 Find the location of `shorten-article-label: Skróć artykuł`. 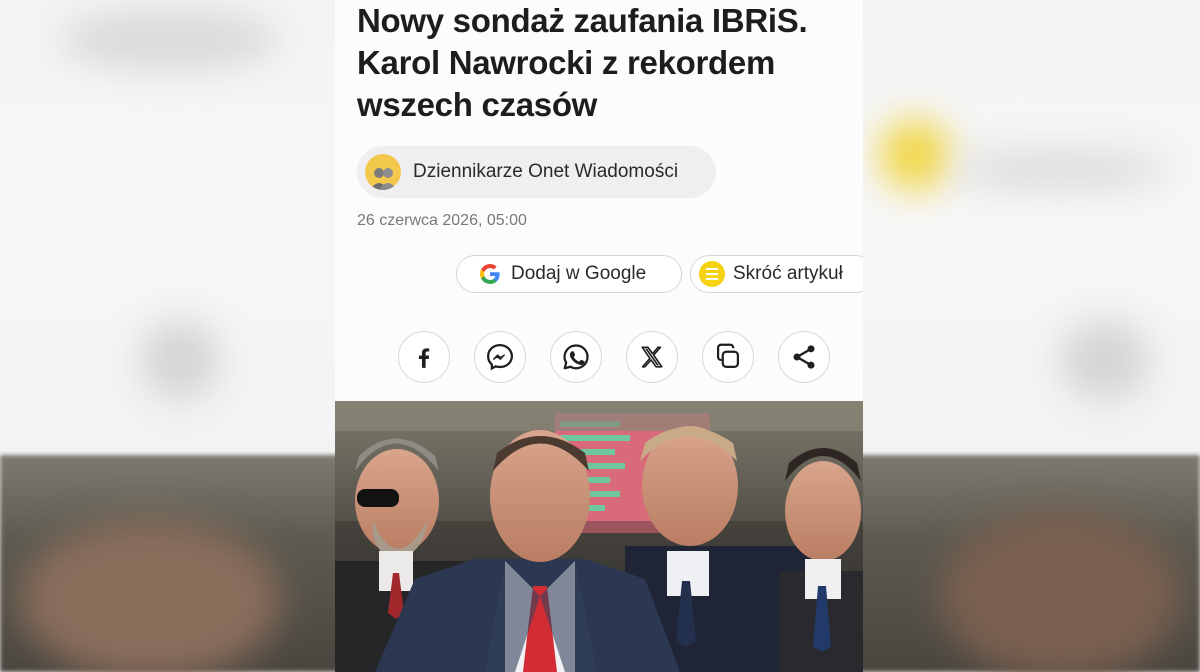

shorten-article-label: Skróć artykuł is located at coordinates (788, 273).